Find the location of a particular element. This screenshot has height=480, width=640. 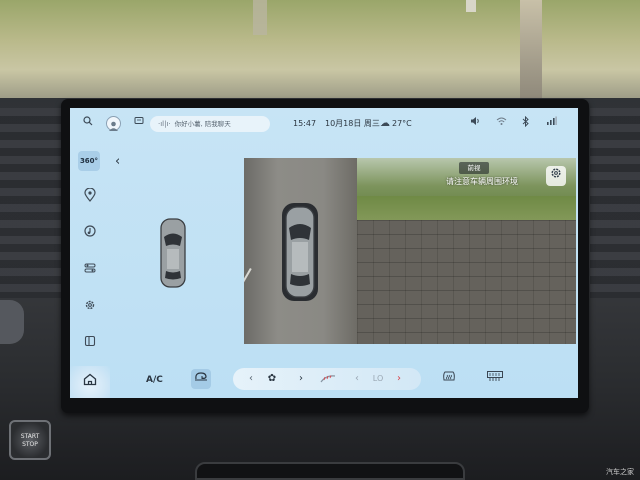

user-avatar is located at coordinates (113, 123).